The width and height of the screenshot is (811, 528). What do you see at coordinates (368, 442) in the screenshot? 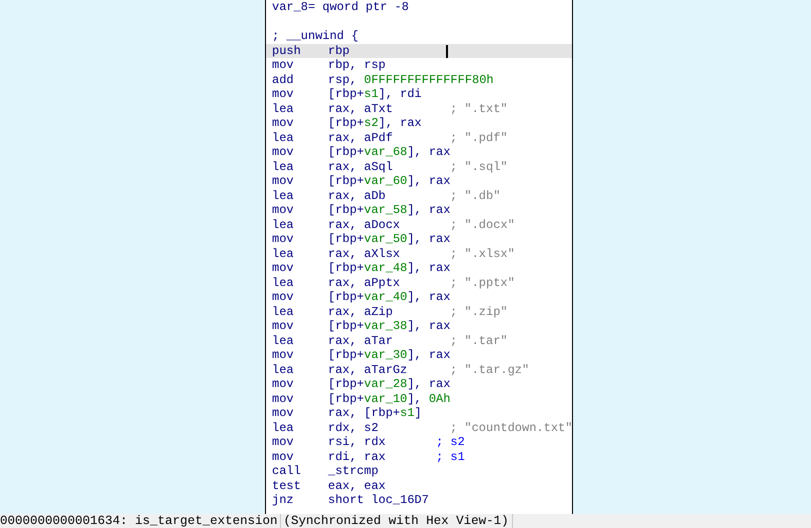
I see `instruction-line: mov rsi, rdx ; s2` at bounding box center [368, 442].